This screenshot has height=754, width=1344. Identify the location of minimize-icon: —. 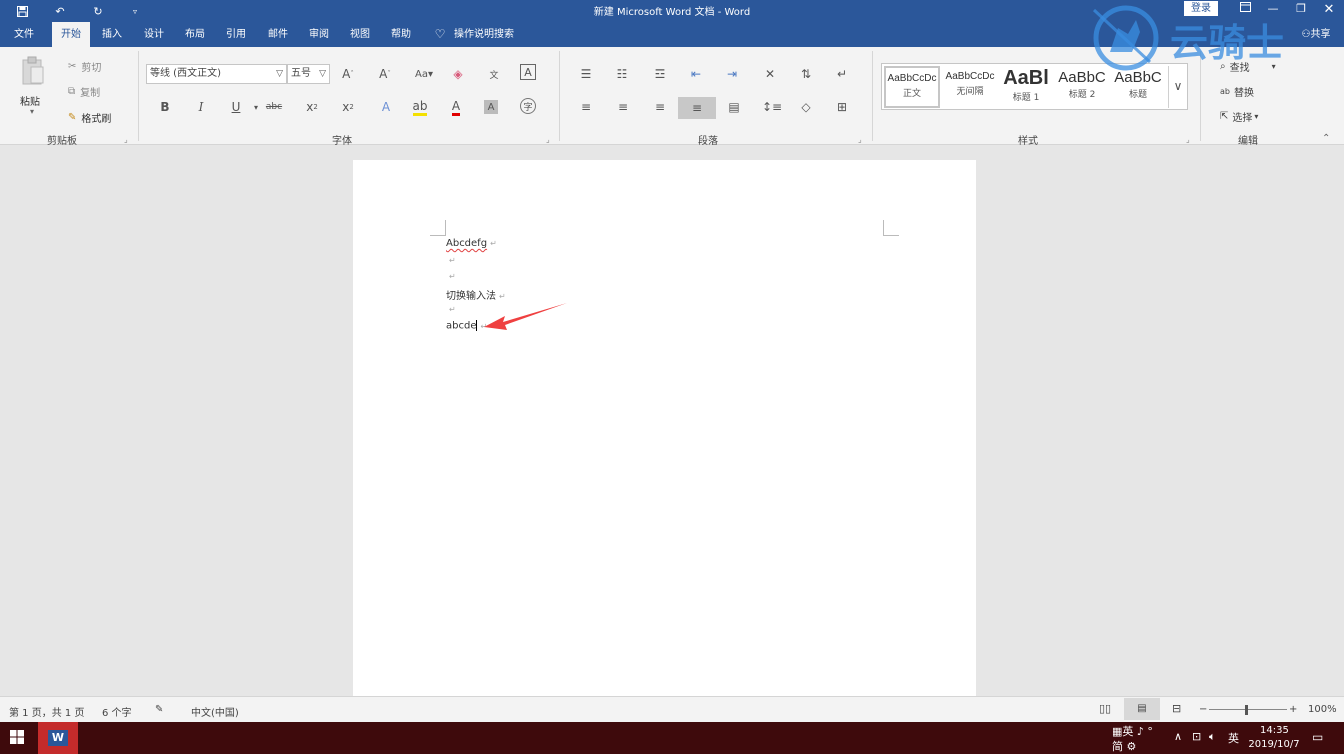
(1273, 10).